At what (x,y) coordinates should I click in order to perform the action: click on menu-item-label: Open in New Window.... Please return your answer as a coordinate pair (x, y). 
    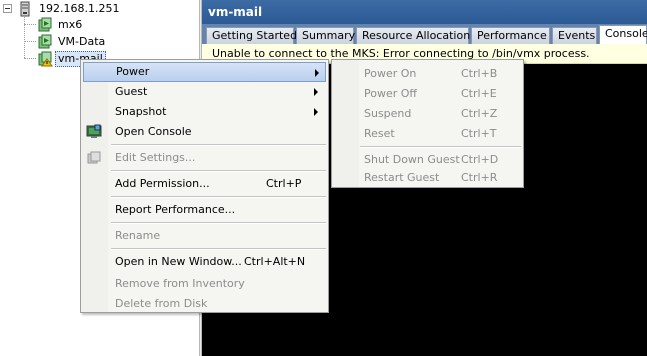
    Looking at the image, I should click on (178, 261).